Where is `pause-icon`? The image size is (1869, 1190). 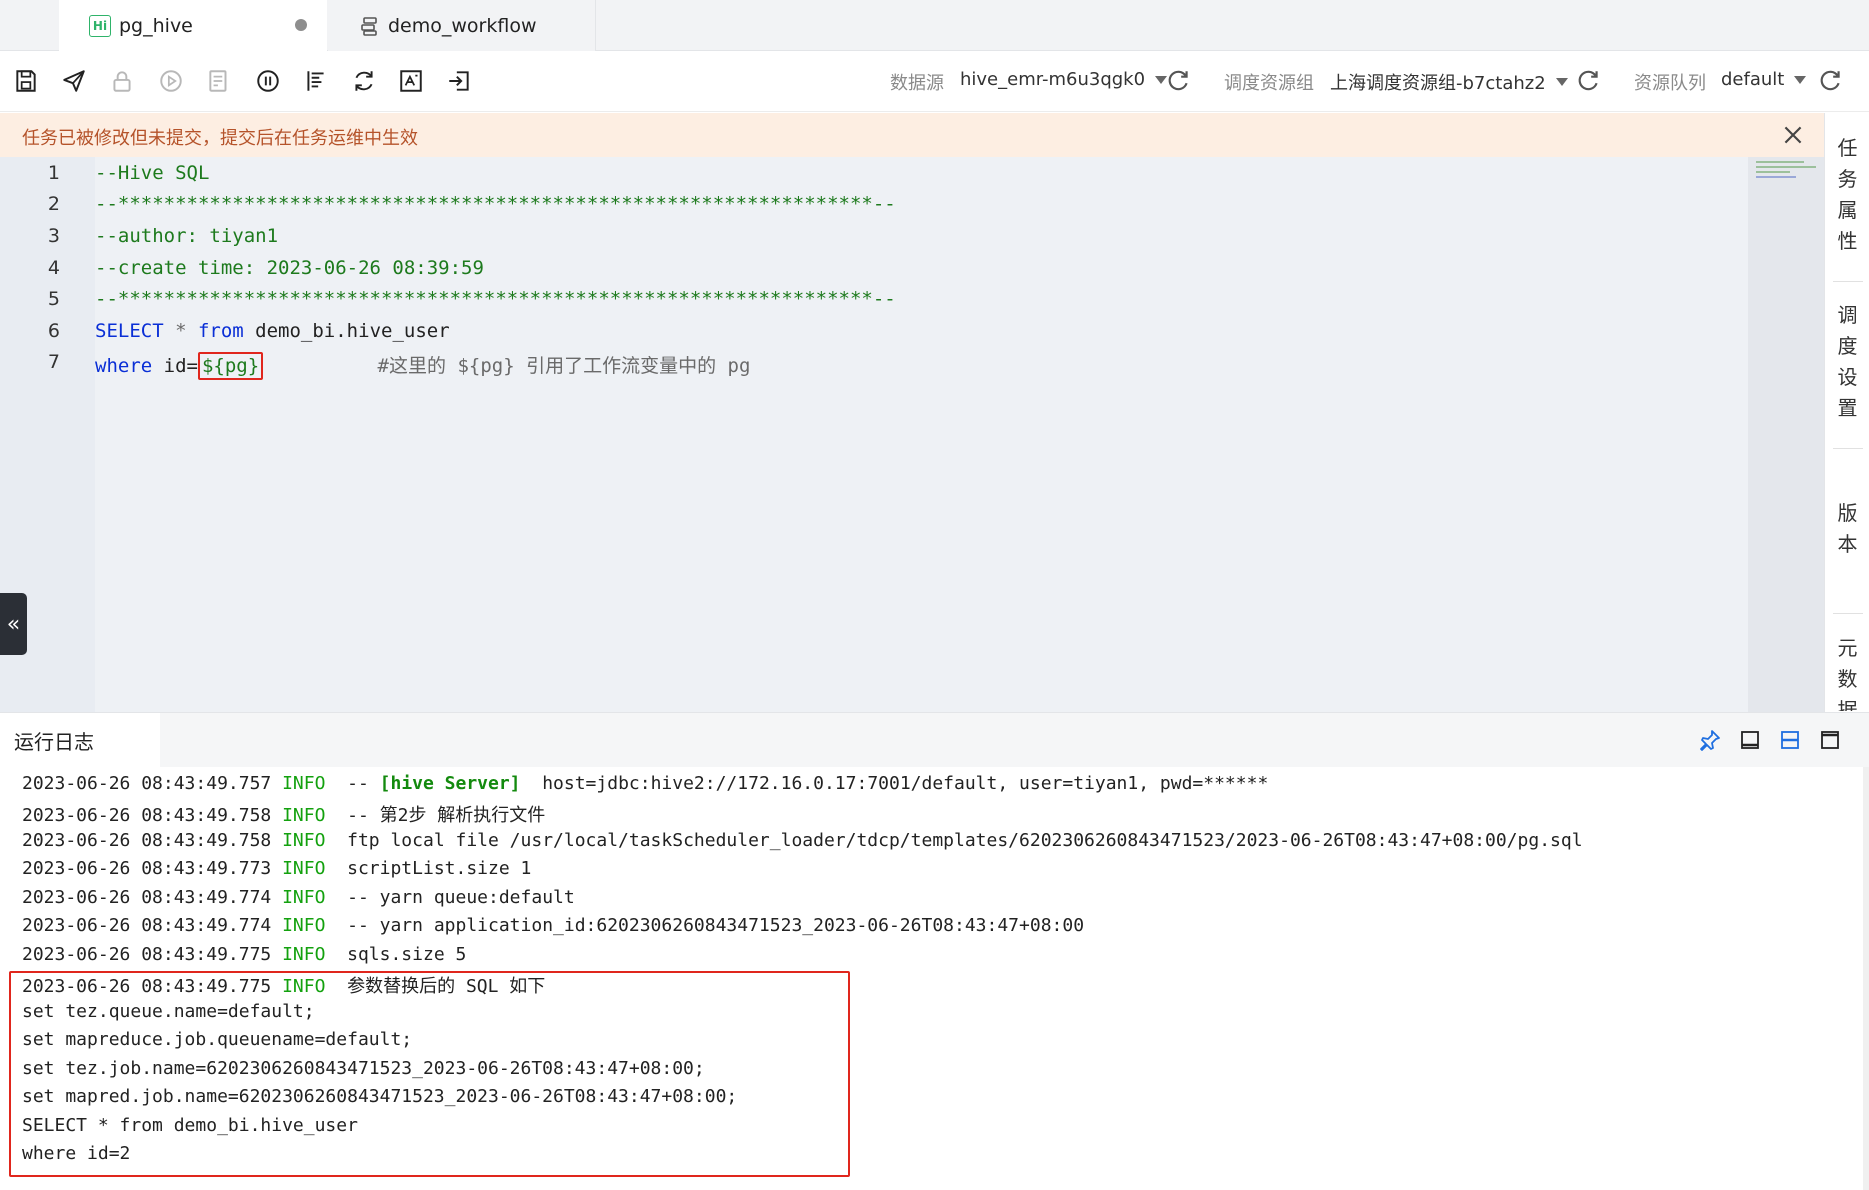
pause-icon is located at coordinates (268, 81).